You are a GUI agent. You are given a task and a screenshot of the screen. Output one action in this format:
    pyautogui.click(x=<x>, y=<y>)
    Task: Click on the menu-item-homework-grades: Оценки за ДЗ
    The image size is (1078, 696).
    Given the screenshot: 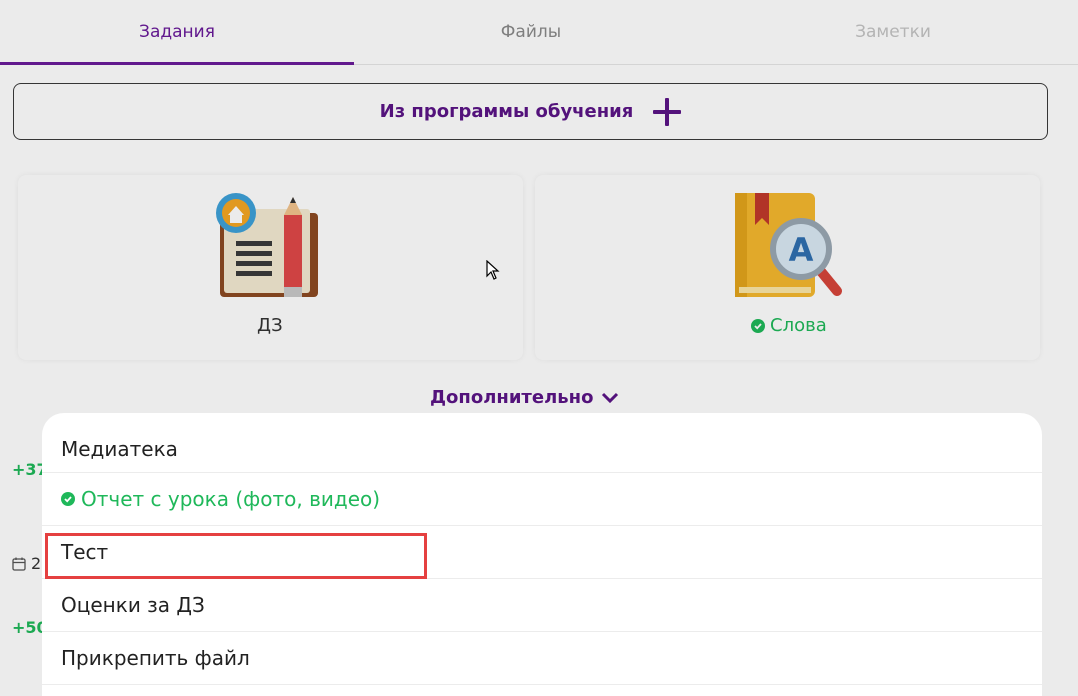 What is the action you would take?
    pyautogui.click(x=542, y=605)
    